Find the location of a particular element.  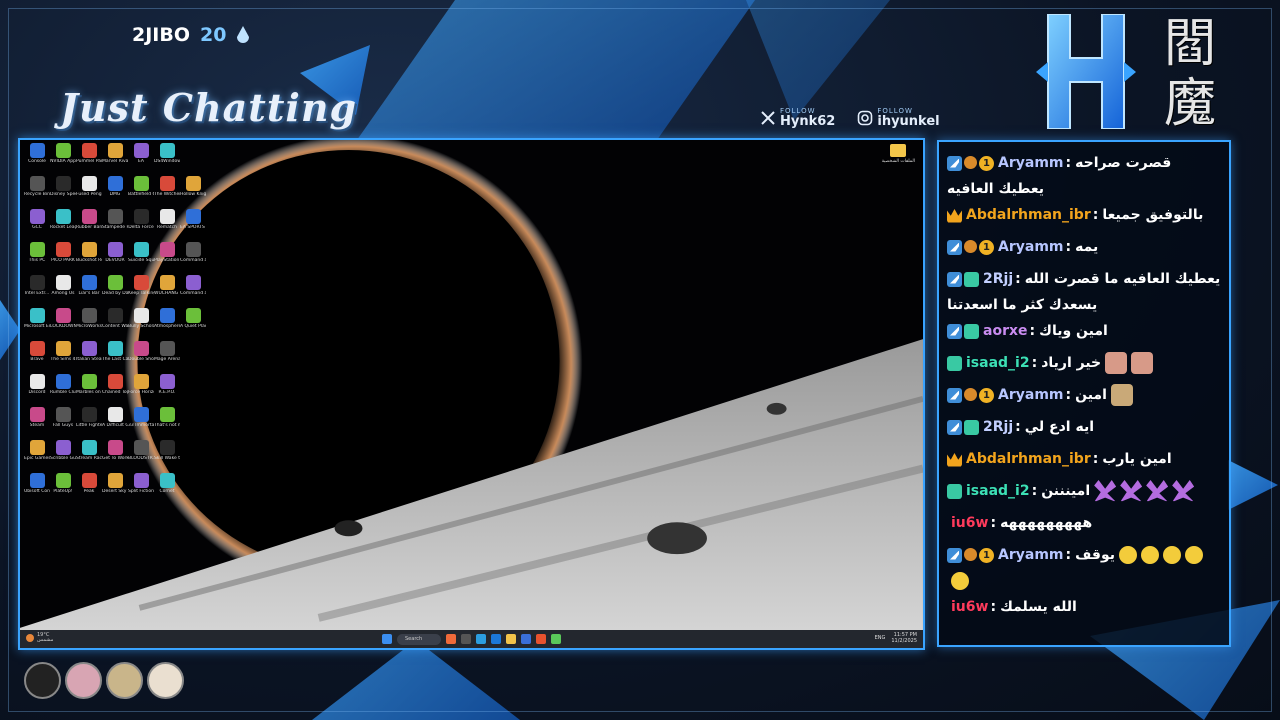

desktop-icon: NVIDIA App is located at coordinates (63, 159).